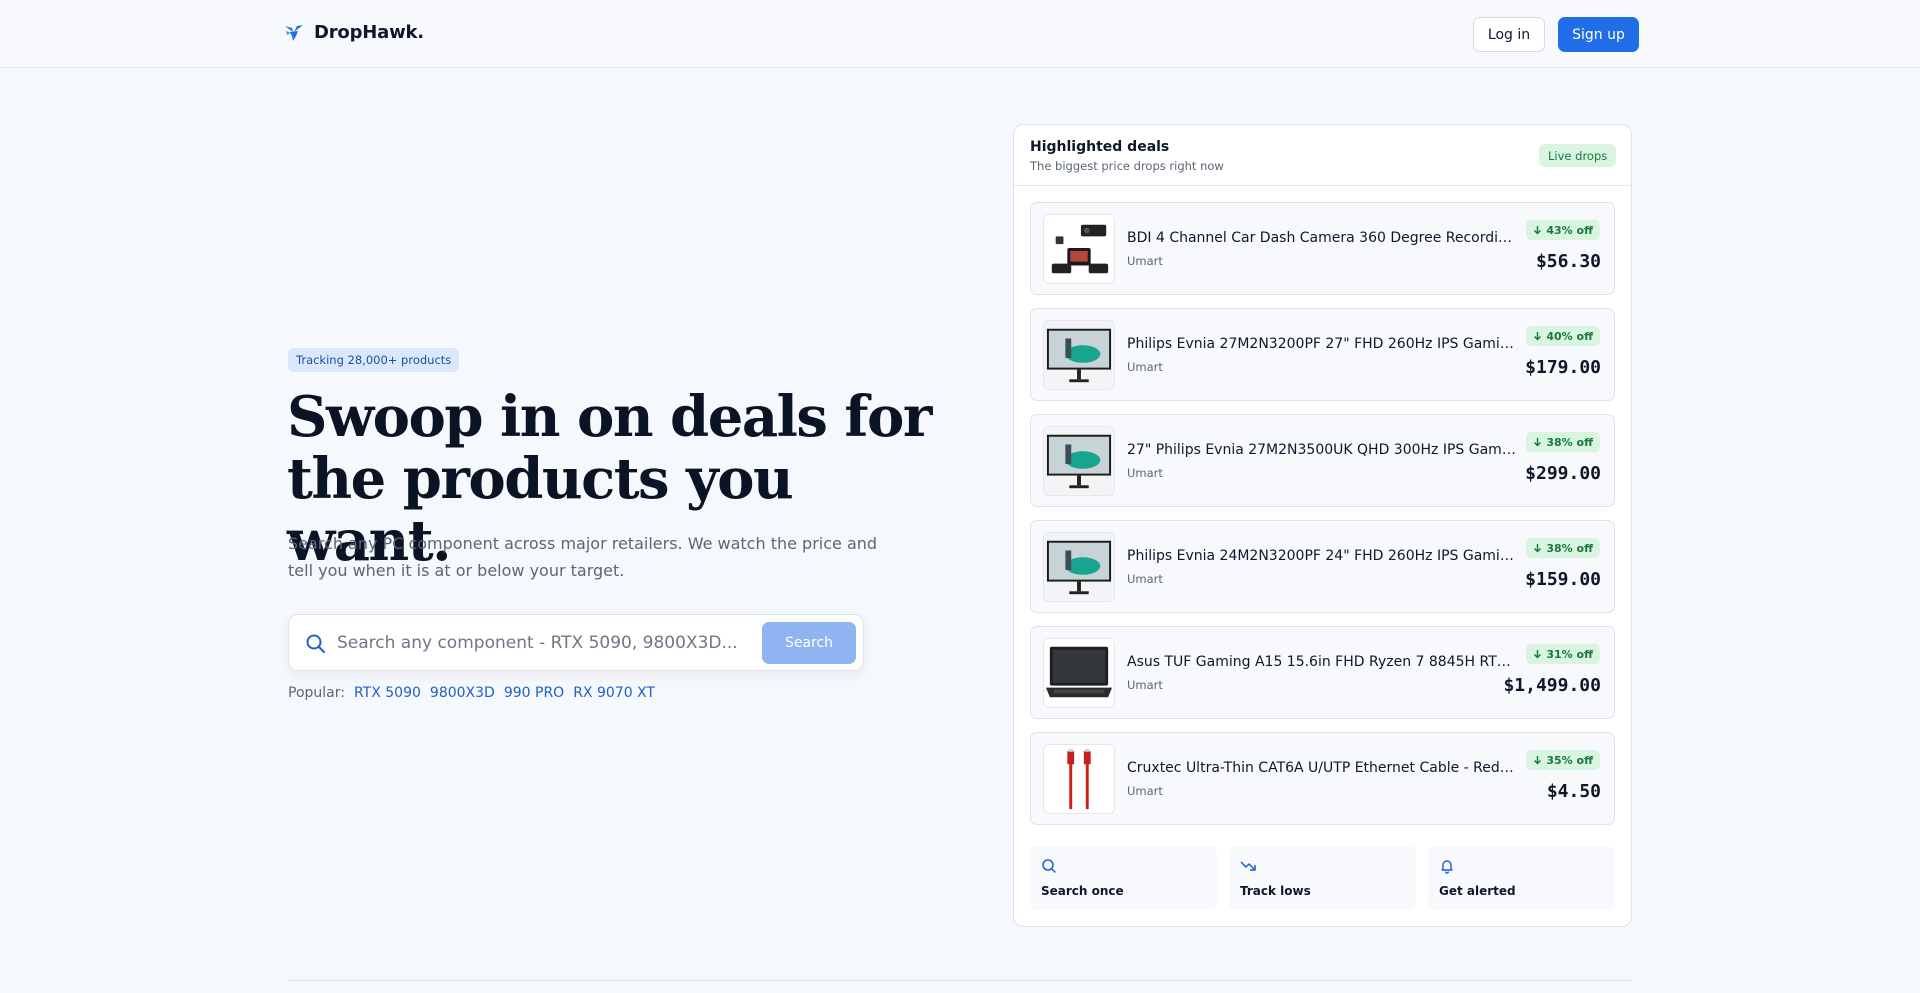 This screenshot has width=1920, height=993. I want to click on signup-button: Sign up, so click(1598, 34).